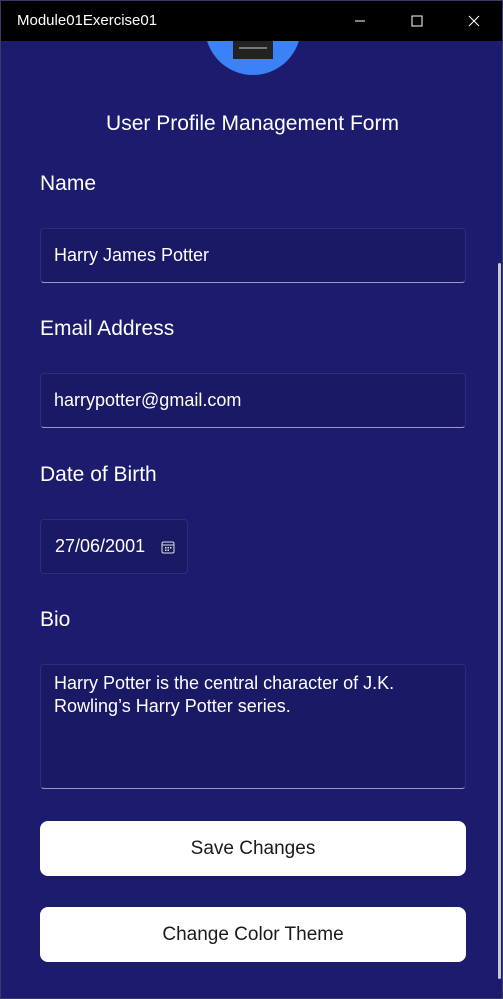  I want to click on profile-avatar, so click(253, 58).